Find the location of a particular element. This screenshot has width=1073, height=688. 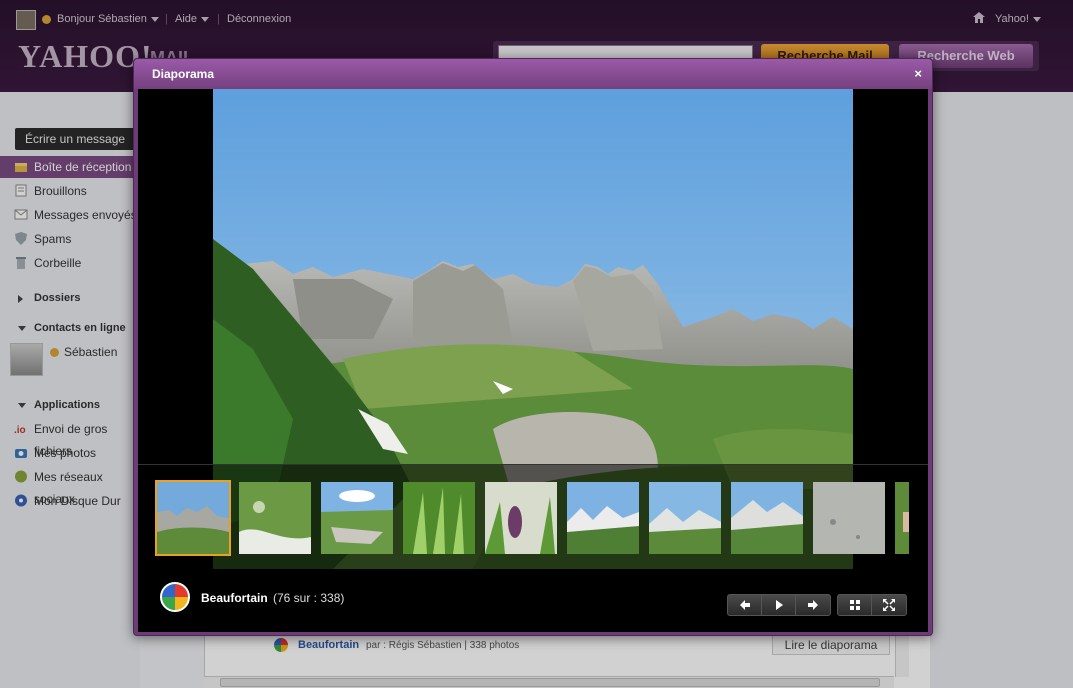

previous-icon is located at coordinates (745, 605).